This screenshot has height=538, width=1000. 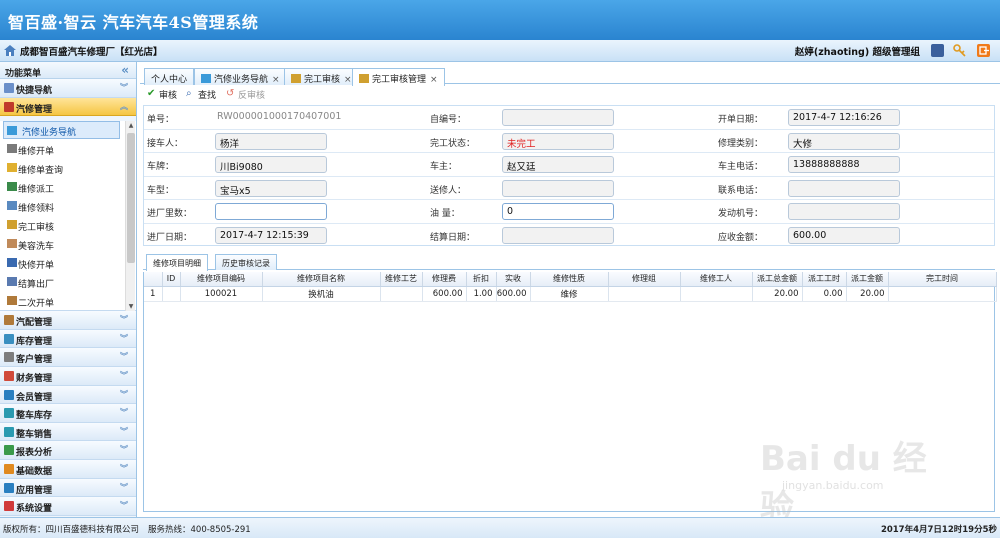 What do you see at coordinates (68, 469) in the screenshot?
I see `nav-group-data: 基础数据 ︾` at bounding box center [68, 469].